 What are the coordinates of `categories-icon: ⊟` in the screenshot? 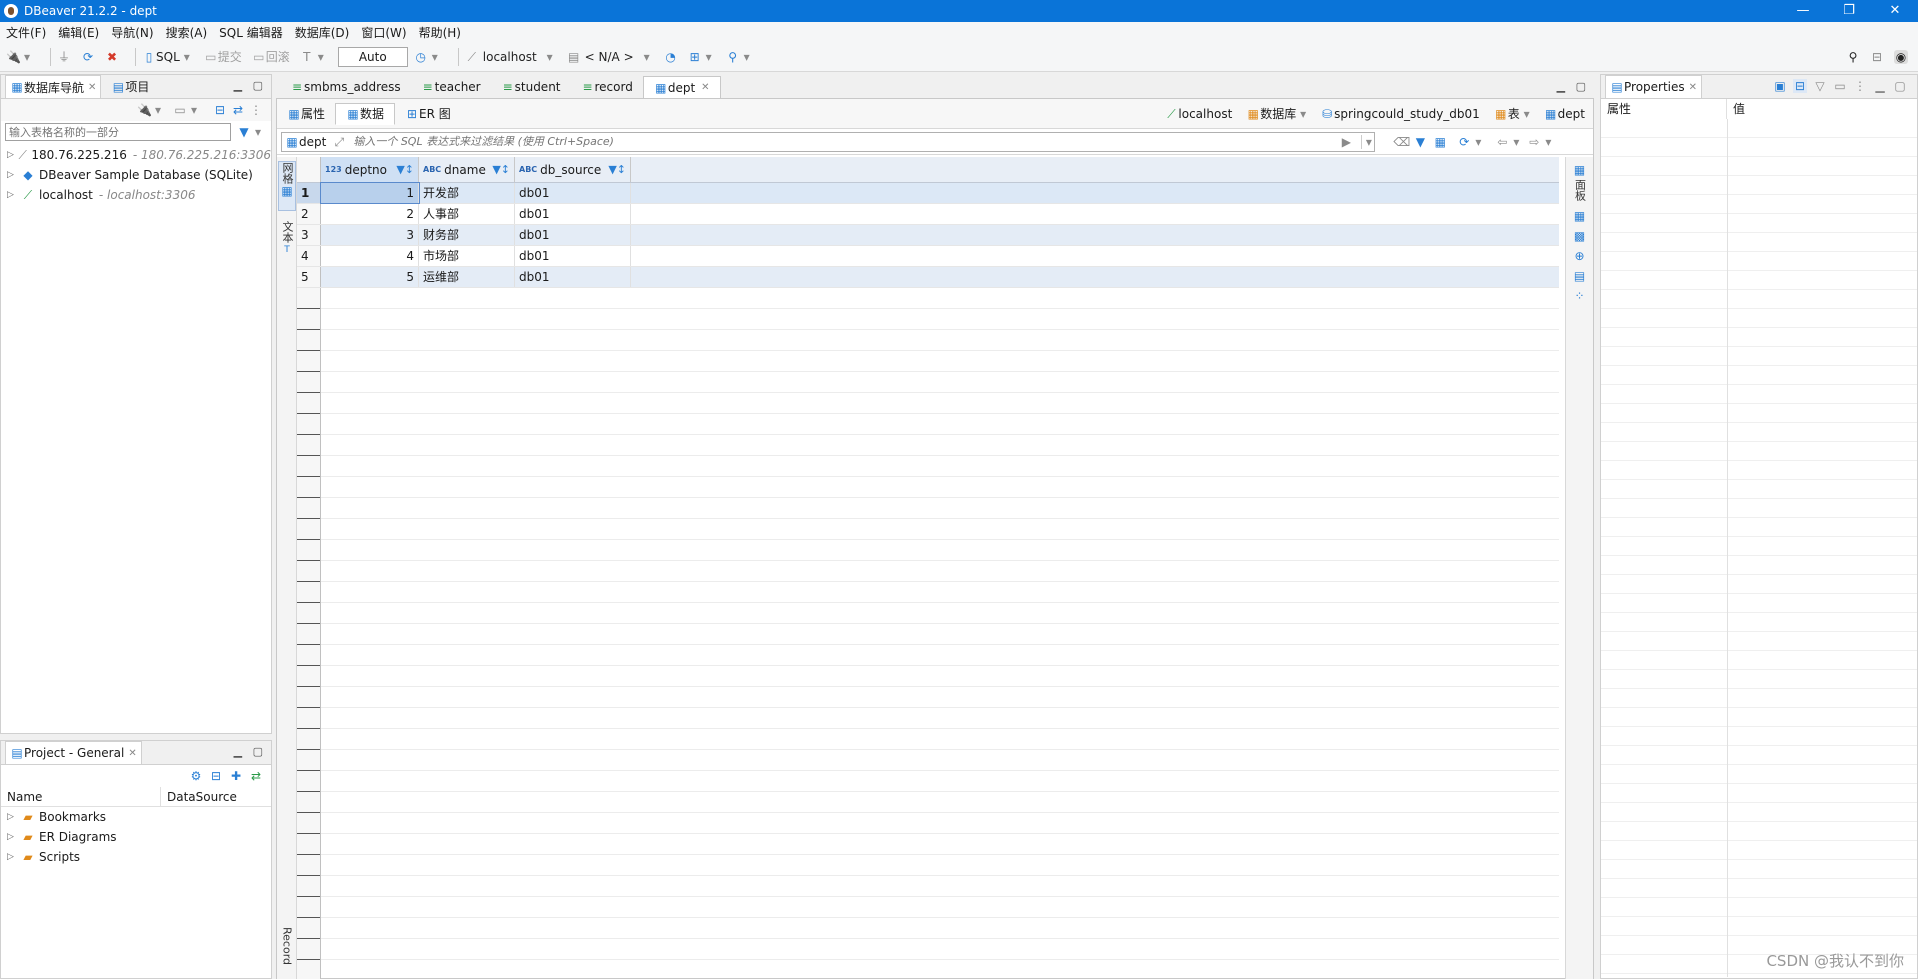 It's located at (1800, 86).